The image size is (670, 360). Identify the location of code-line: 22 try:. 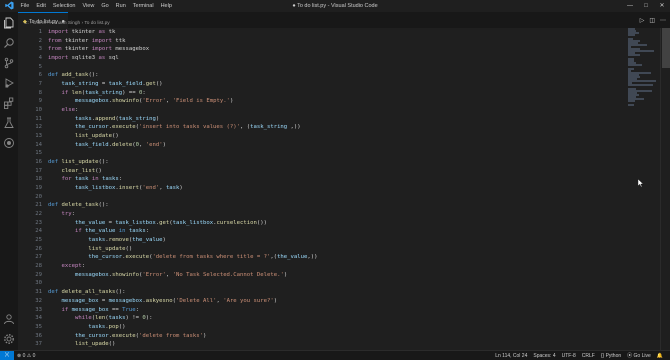
(167, 214).